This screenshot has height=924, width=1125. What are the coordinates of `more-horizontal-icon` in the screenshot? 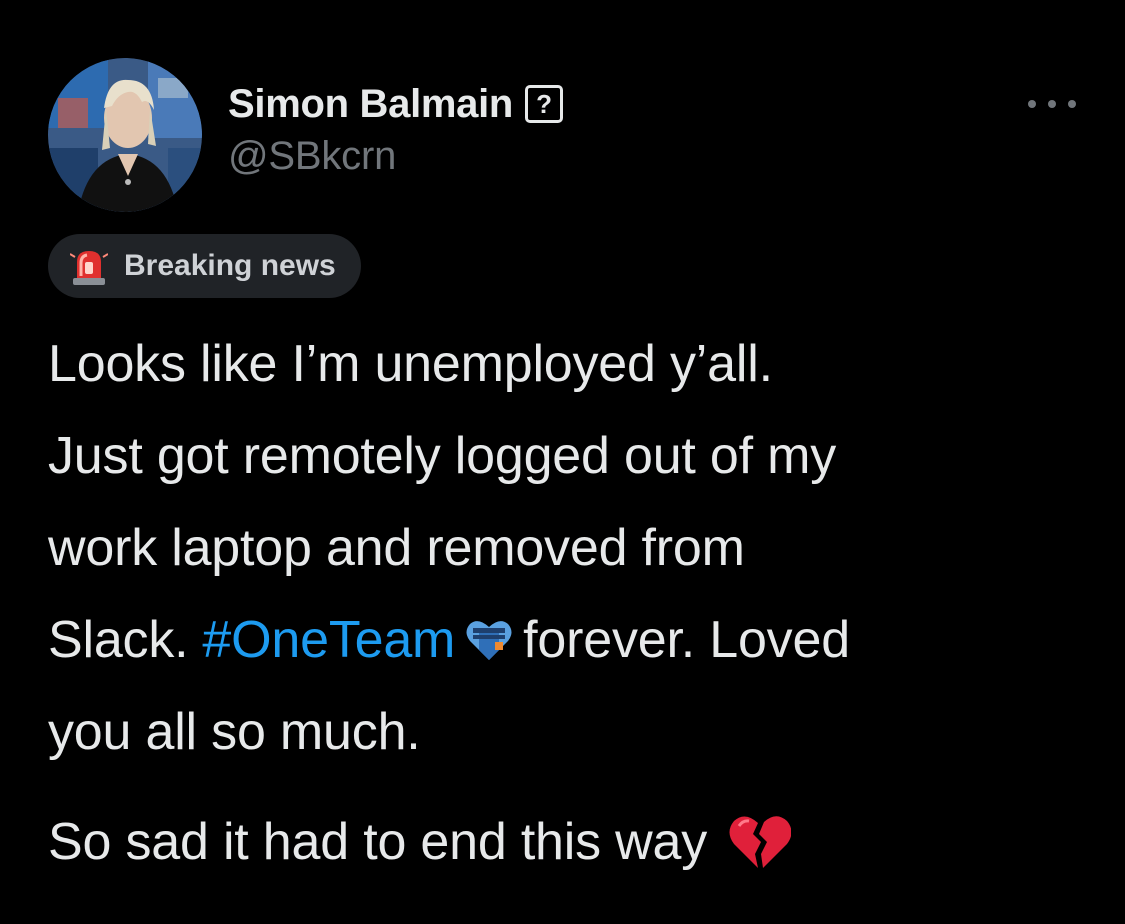 It's located at (1032, 104).